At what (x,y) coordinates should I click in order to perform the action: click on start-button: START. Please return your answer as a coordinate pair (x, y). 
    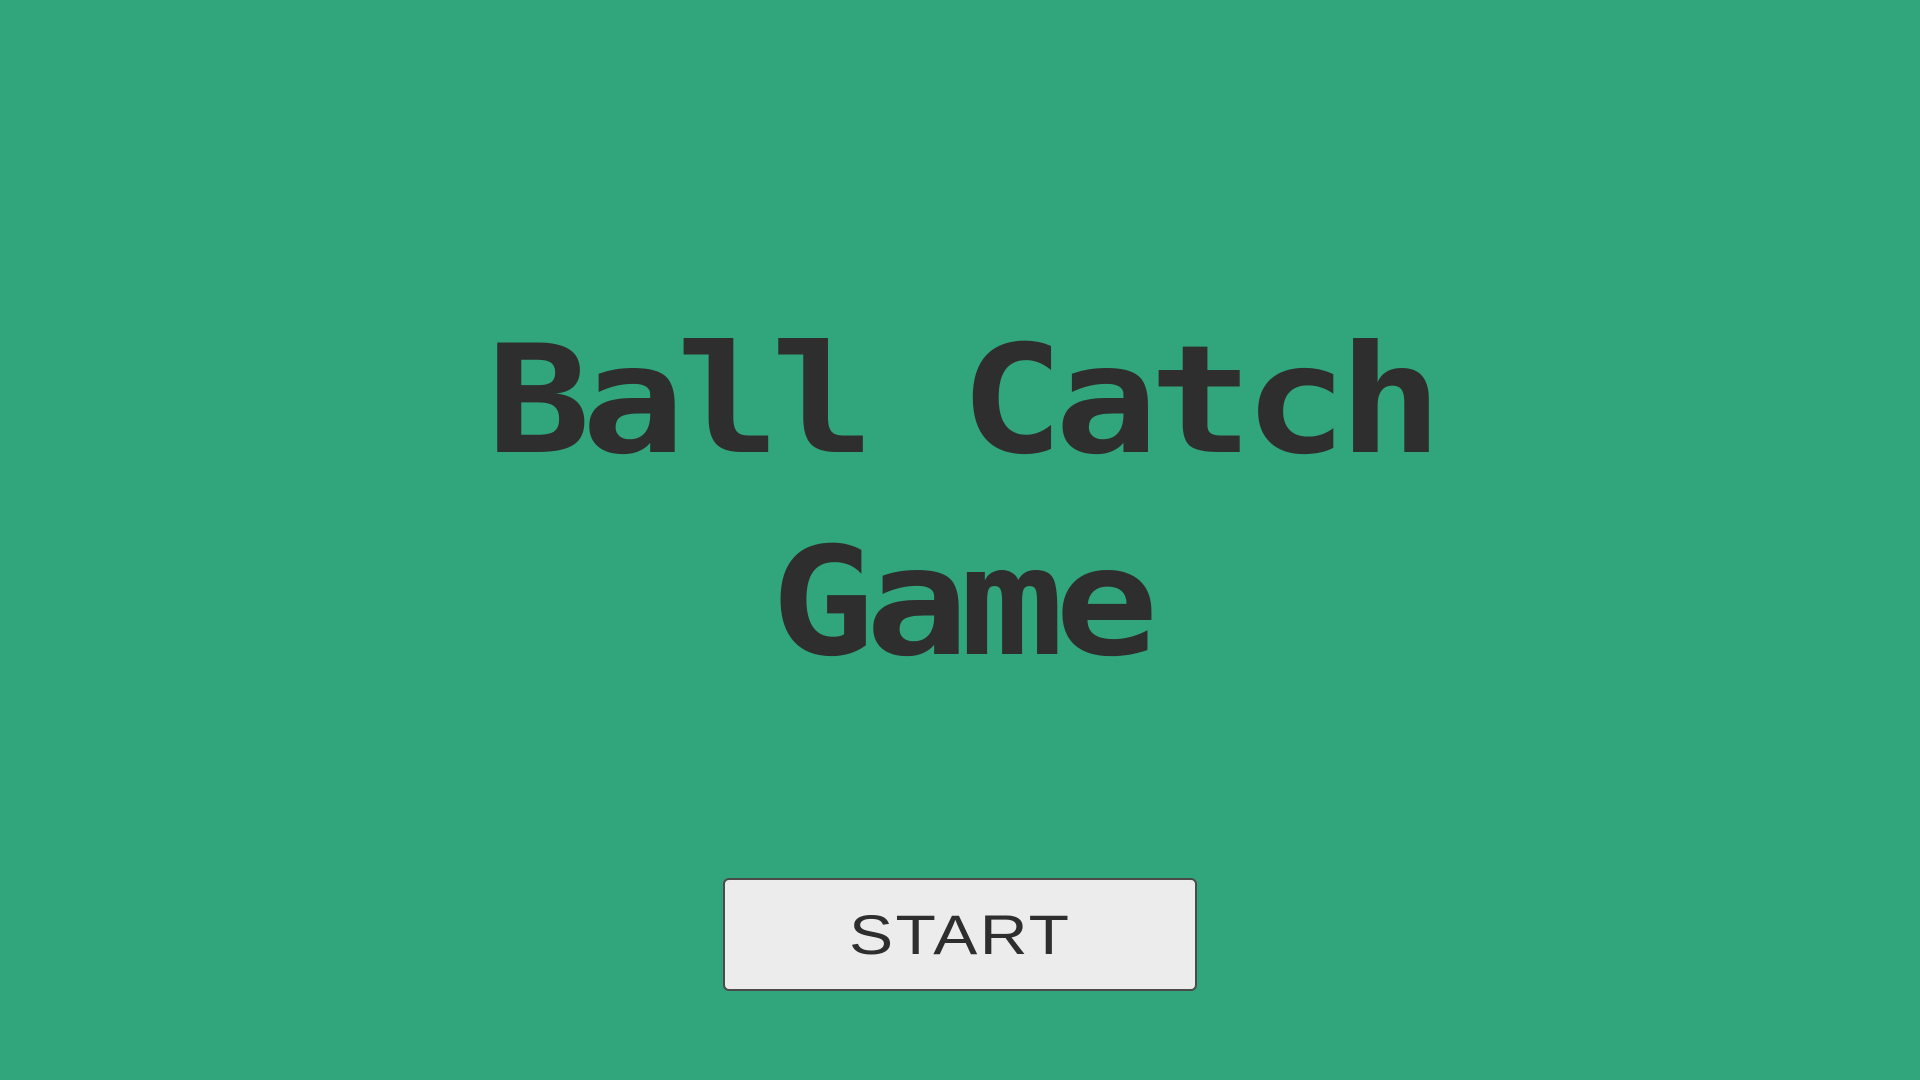
    Looking at the image, I should click on (960, 934).